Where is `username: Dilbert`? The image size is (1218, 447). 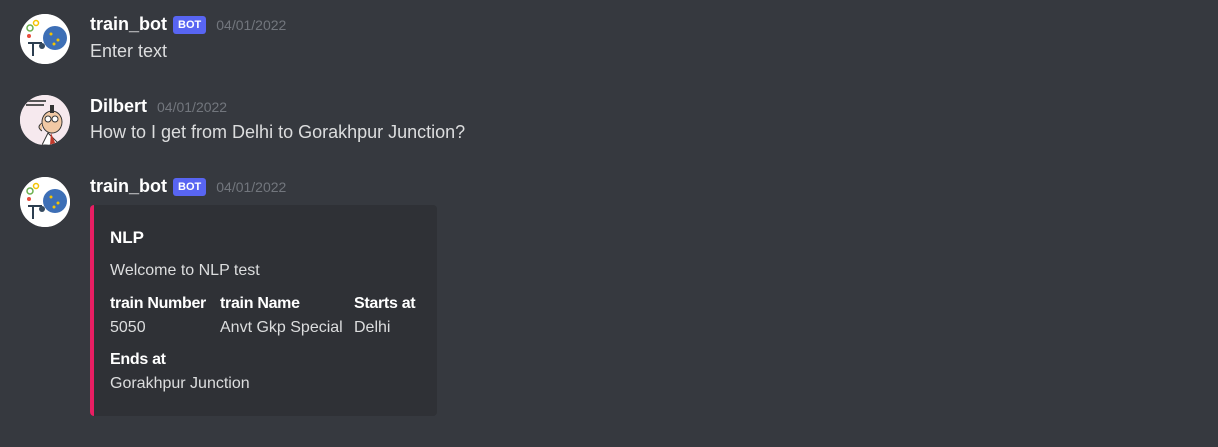 username: Dilbert is located at coordinates (118, 106).